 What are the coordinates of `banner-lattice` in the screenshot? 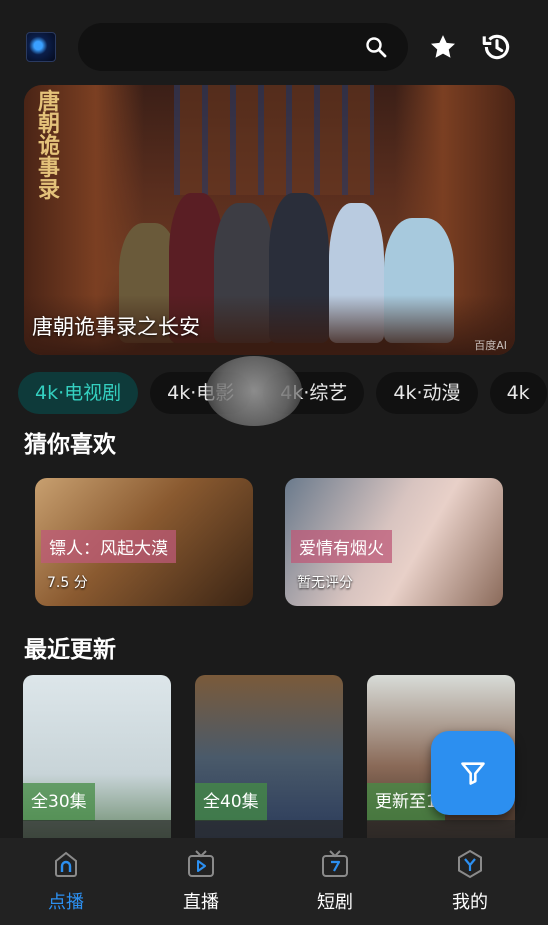 It's located at (274, 140).